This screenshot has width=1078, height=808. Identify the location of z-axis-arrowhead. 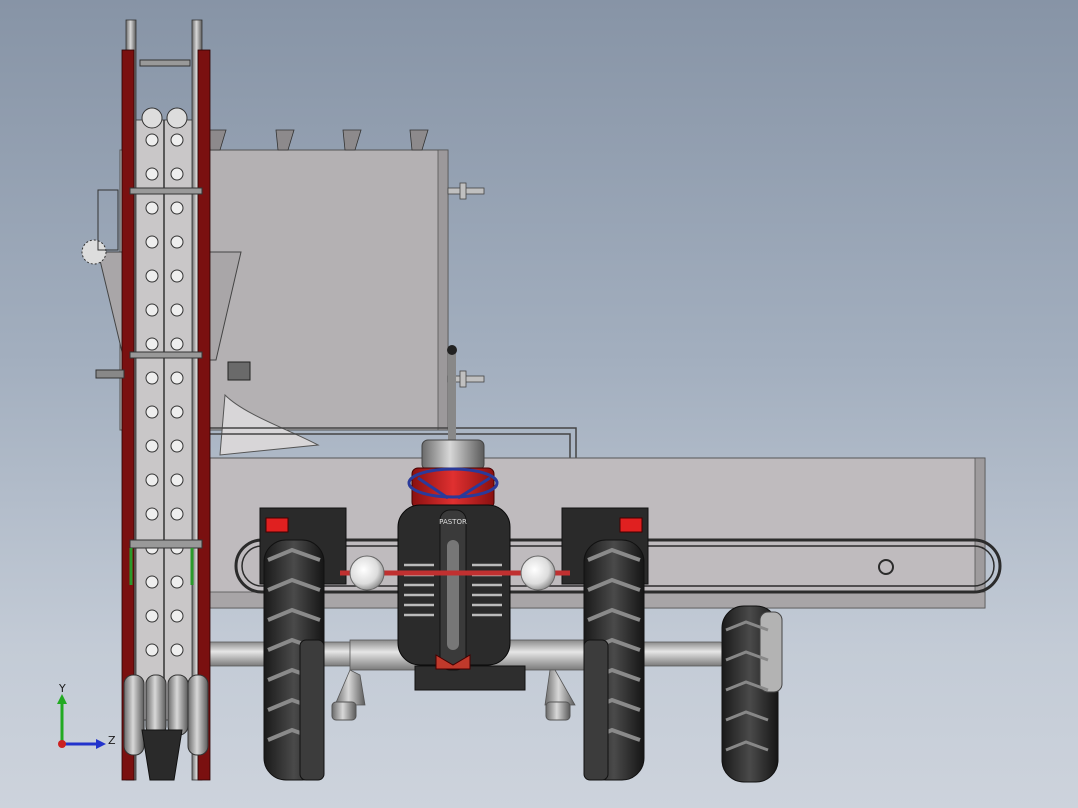
(101, 744).